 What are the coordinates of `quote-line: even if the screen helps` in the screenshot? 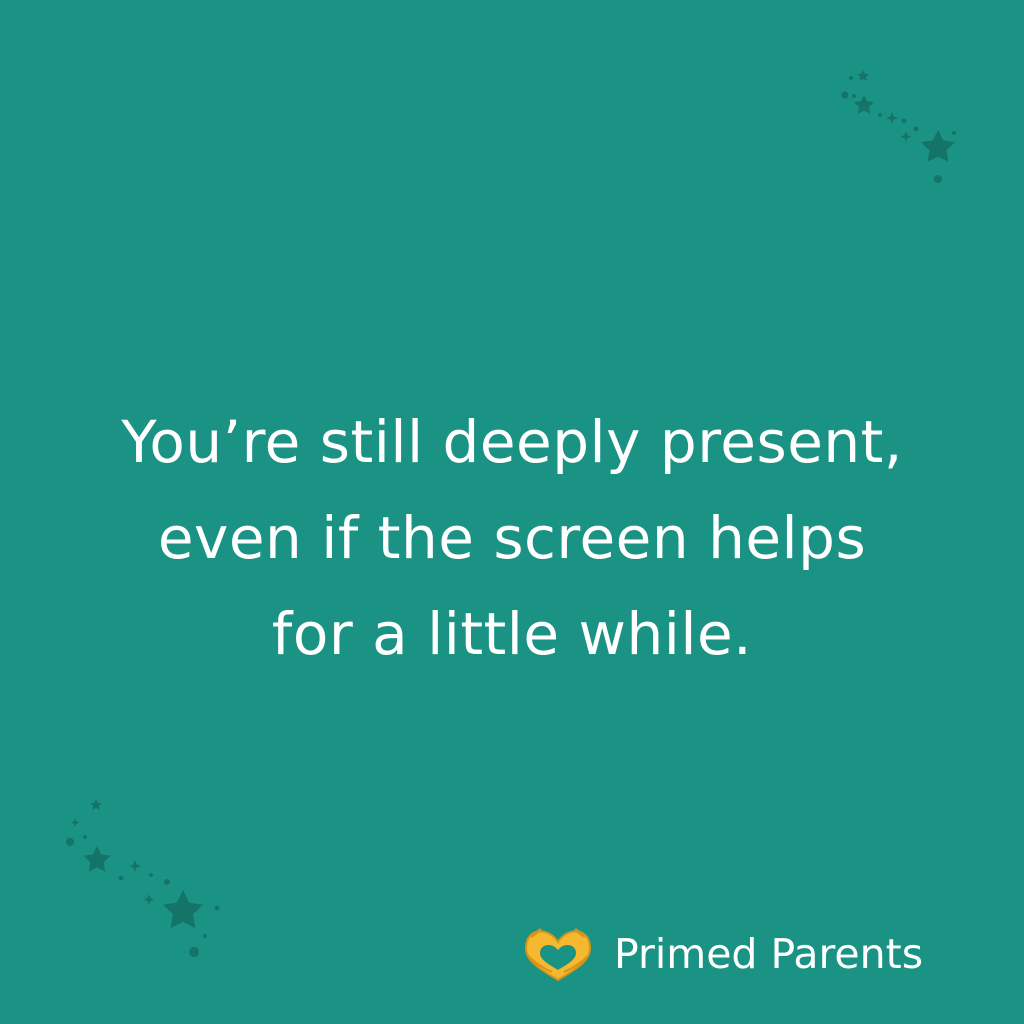 It's located at (512, 538).